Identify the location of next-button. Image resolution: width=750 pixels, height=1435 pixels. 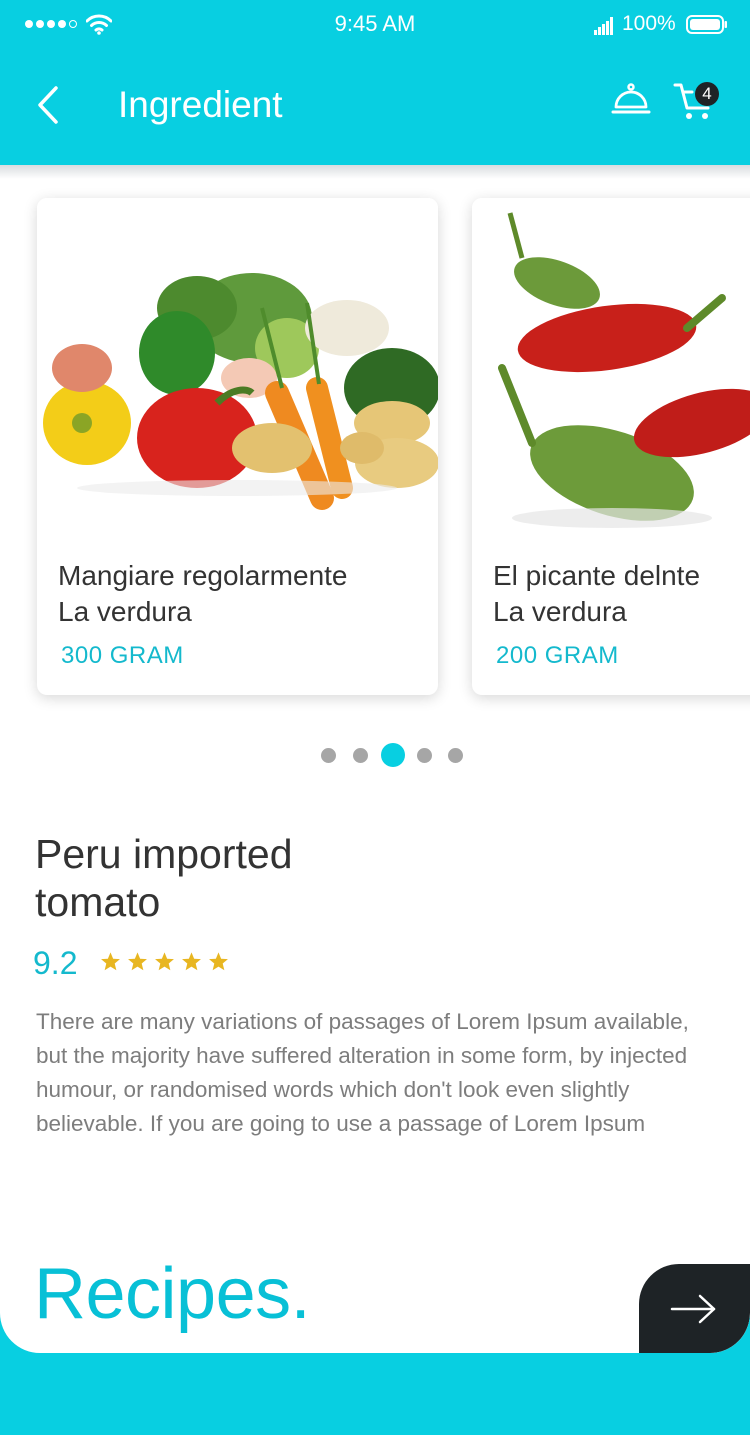
(694, 1308).